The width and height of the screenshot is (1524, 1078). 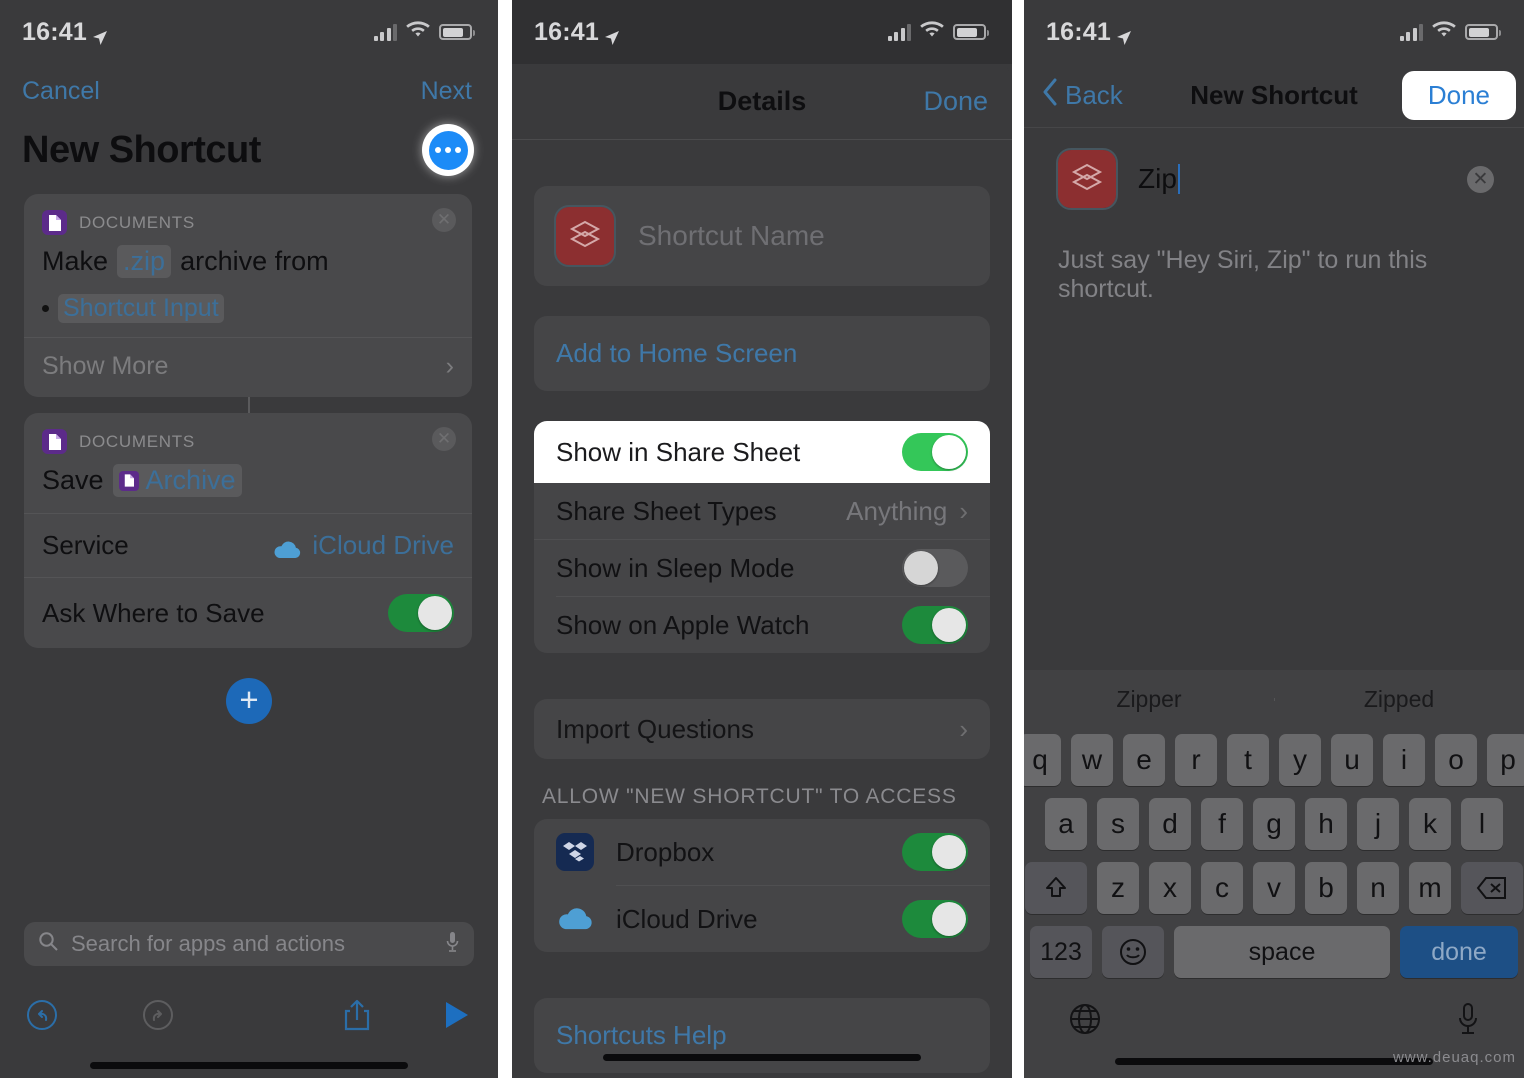 I want to click on space-key: space, so click(x=1282, y=952).